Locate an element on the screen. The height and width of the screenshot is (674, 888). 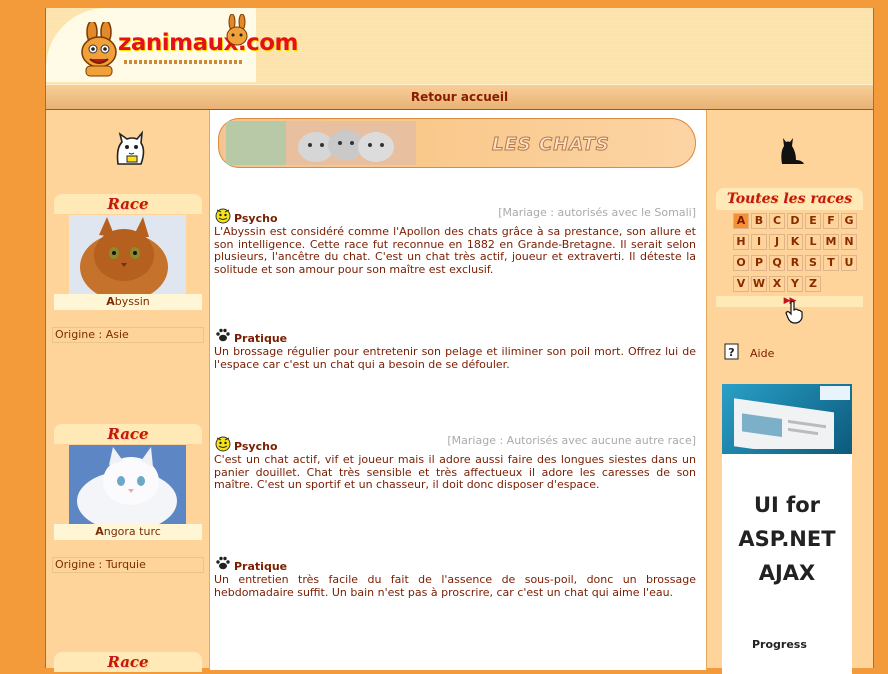
letter-m: M is located at coordinates (831, 242).